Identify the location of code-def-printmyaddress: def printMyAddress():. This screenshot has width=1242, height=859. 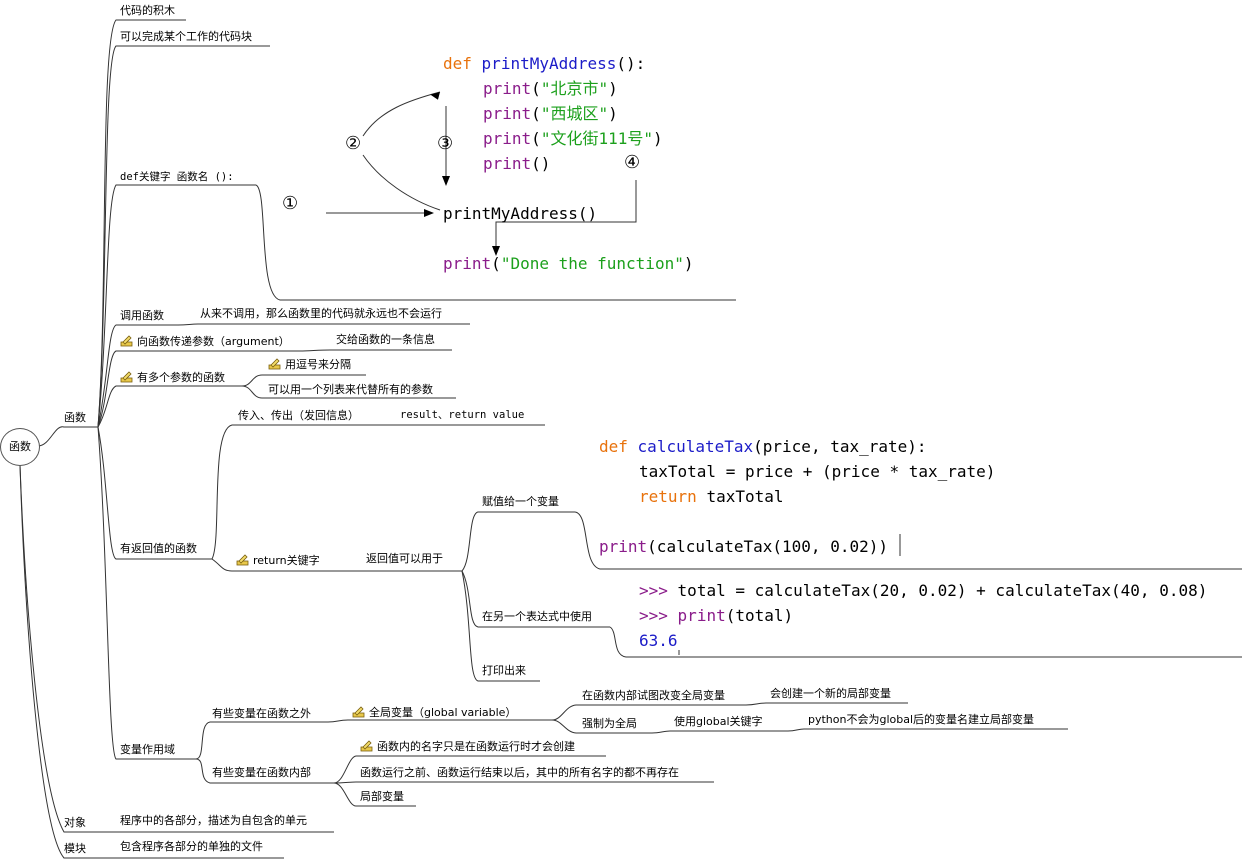
(544, 63).